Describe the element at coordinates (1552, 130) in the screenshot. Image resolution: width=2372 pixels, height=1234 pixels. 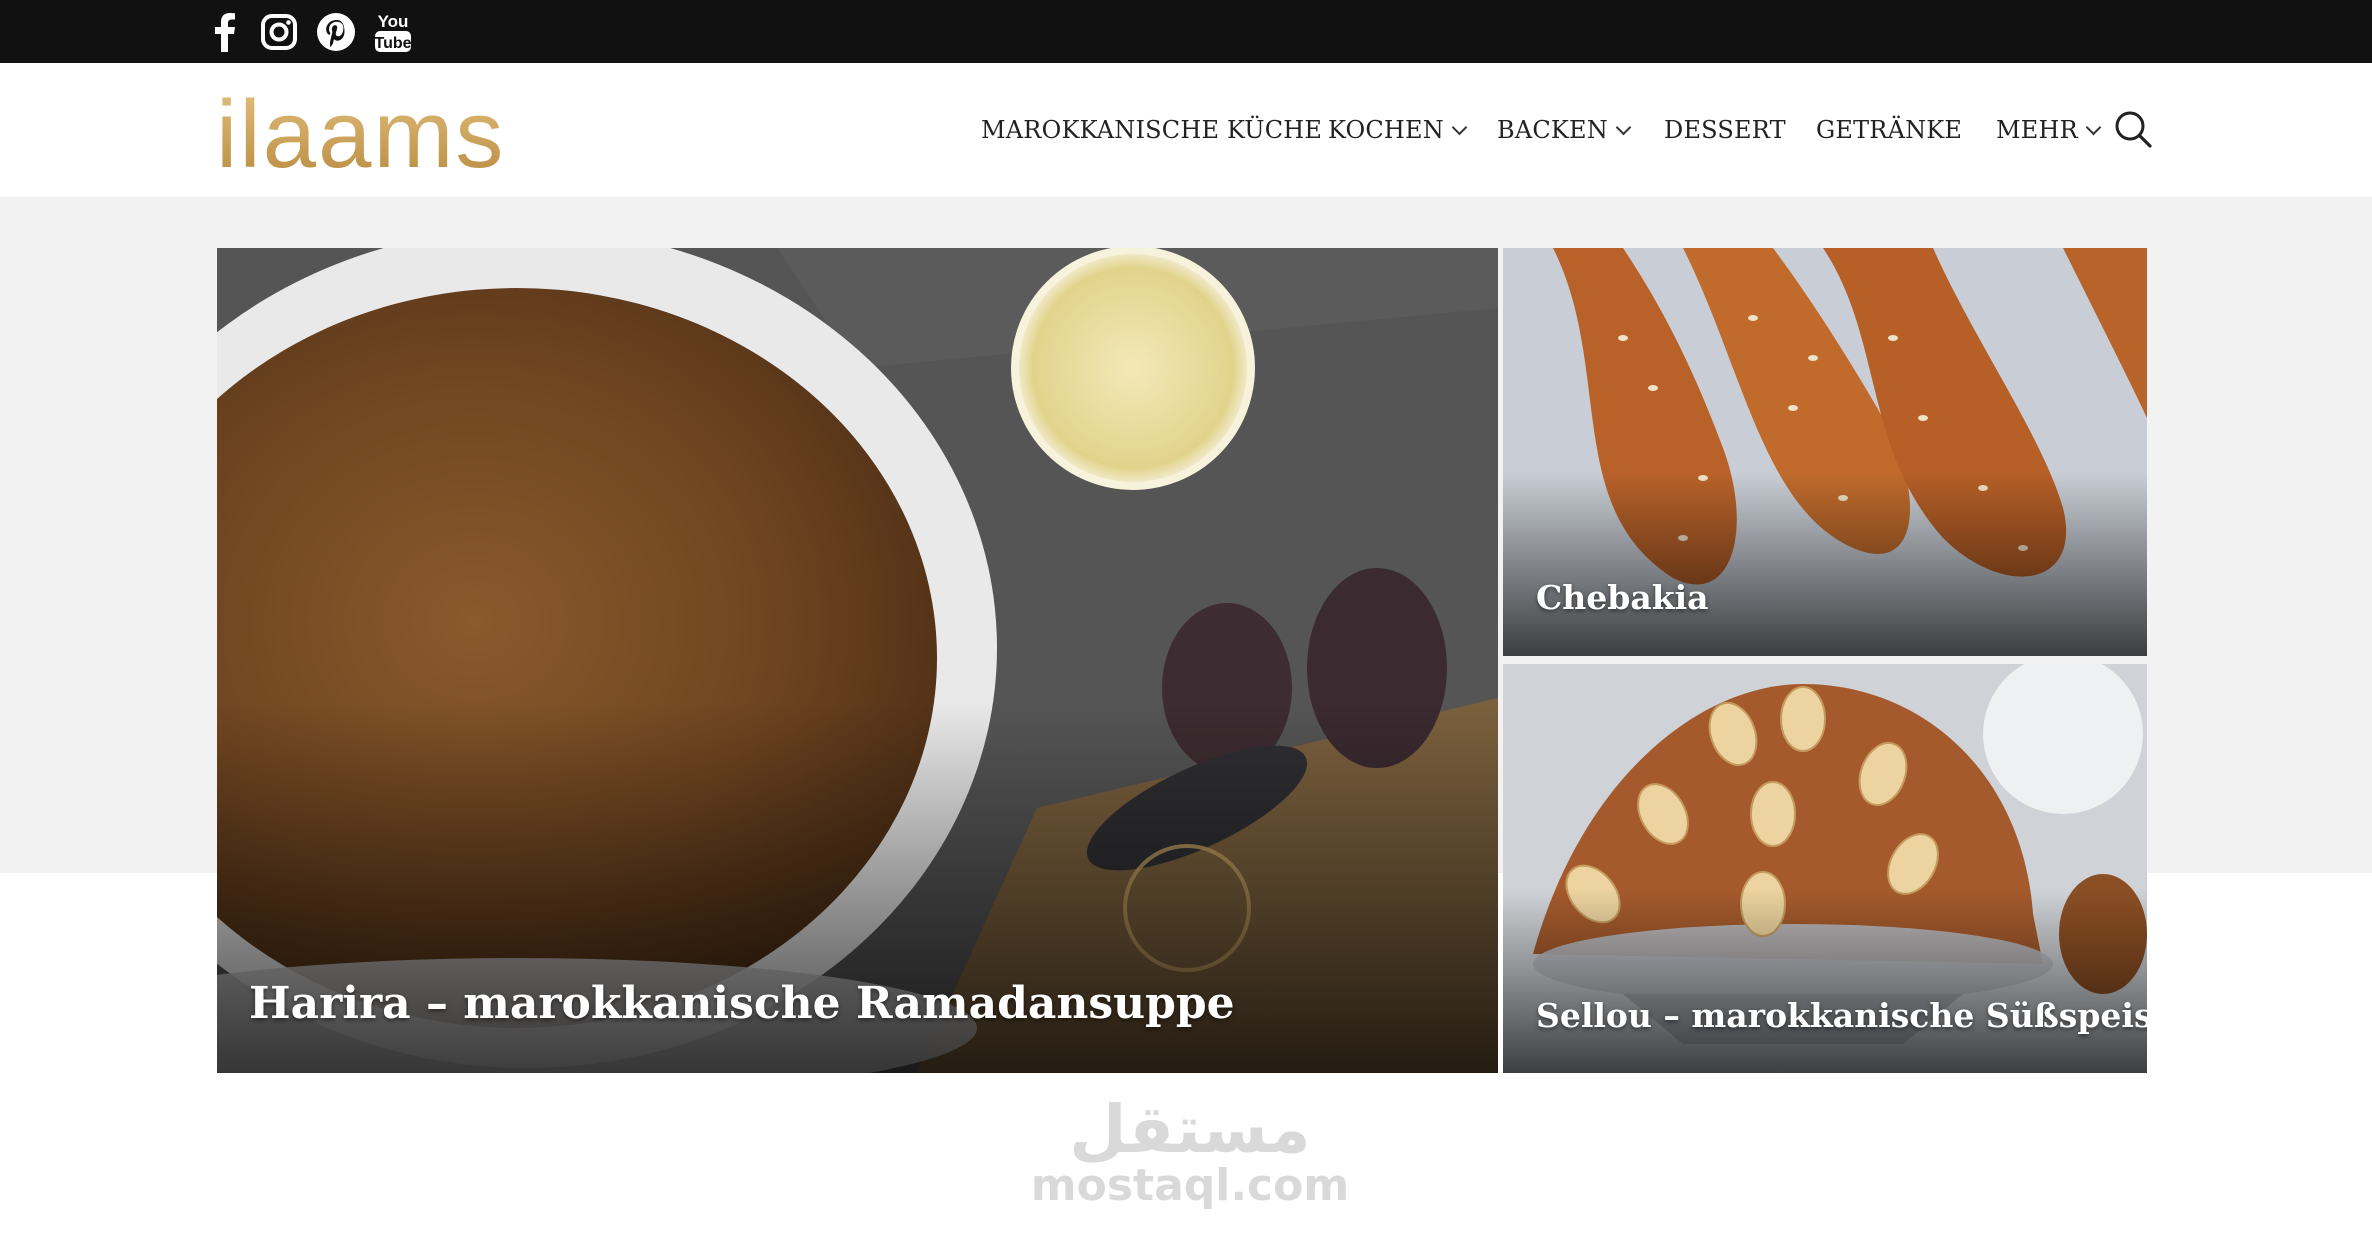
I see `nav-label: BACKEN` at that location.